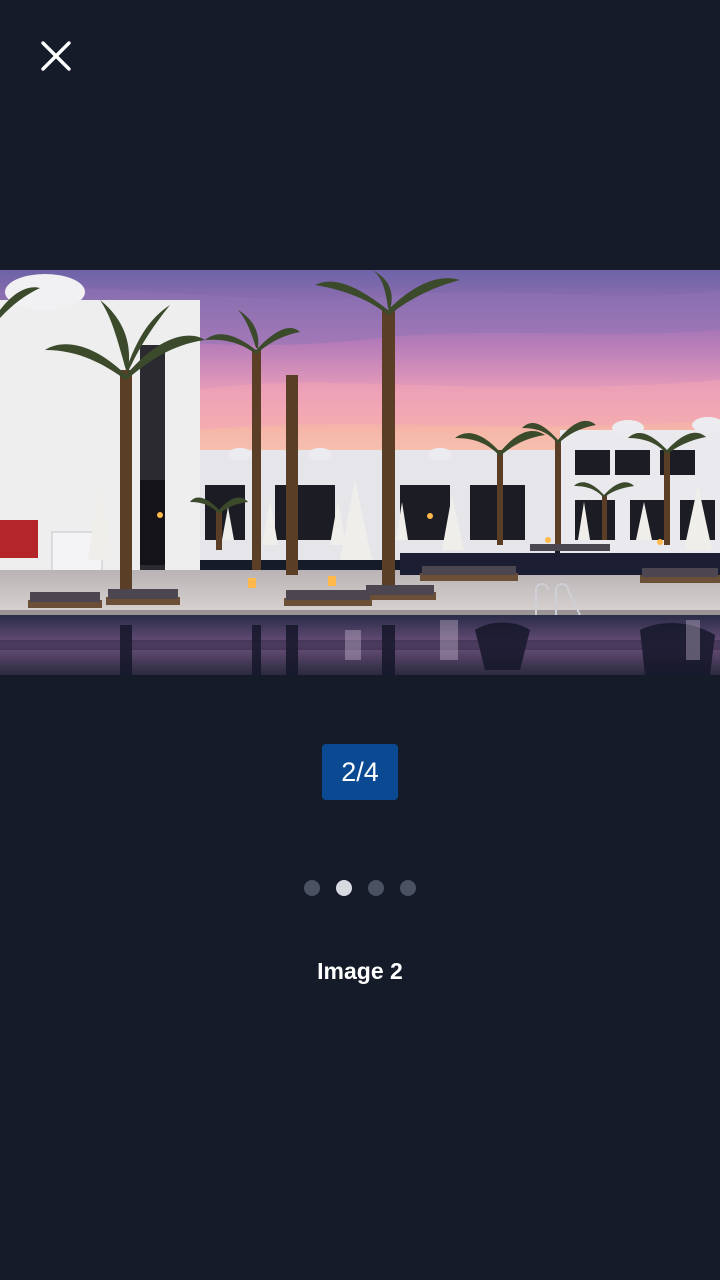  I want to click on pagination-dots, so click(360, 888).